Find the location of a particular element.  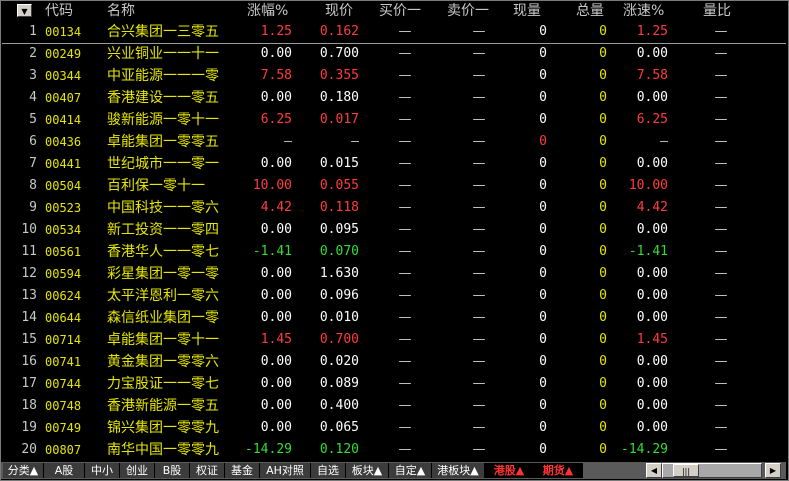

scroll-right-button: ▶ is located at coordinates (773, 470).